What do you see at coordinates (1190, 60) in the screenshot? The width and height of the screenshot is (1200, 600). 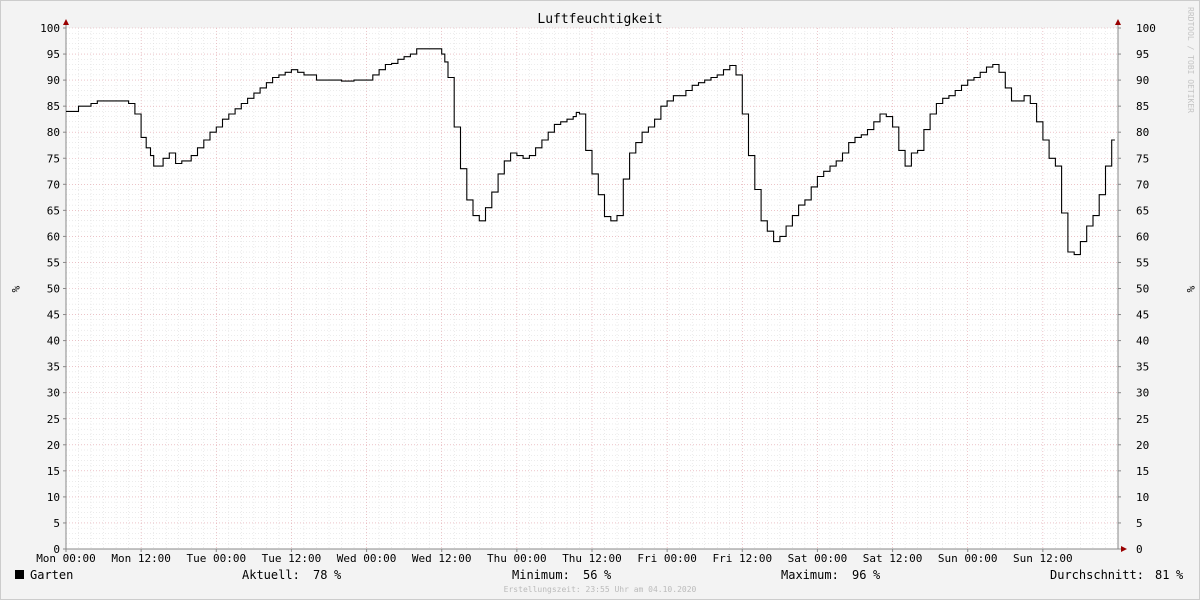 I see `rrdtool-watermark: RRDTOOL / TOBI OETIKER` at bounding box center [1190, 60].